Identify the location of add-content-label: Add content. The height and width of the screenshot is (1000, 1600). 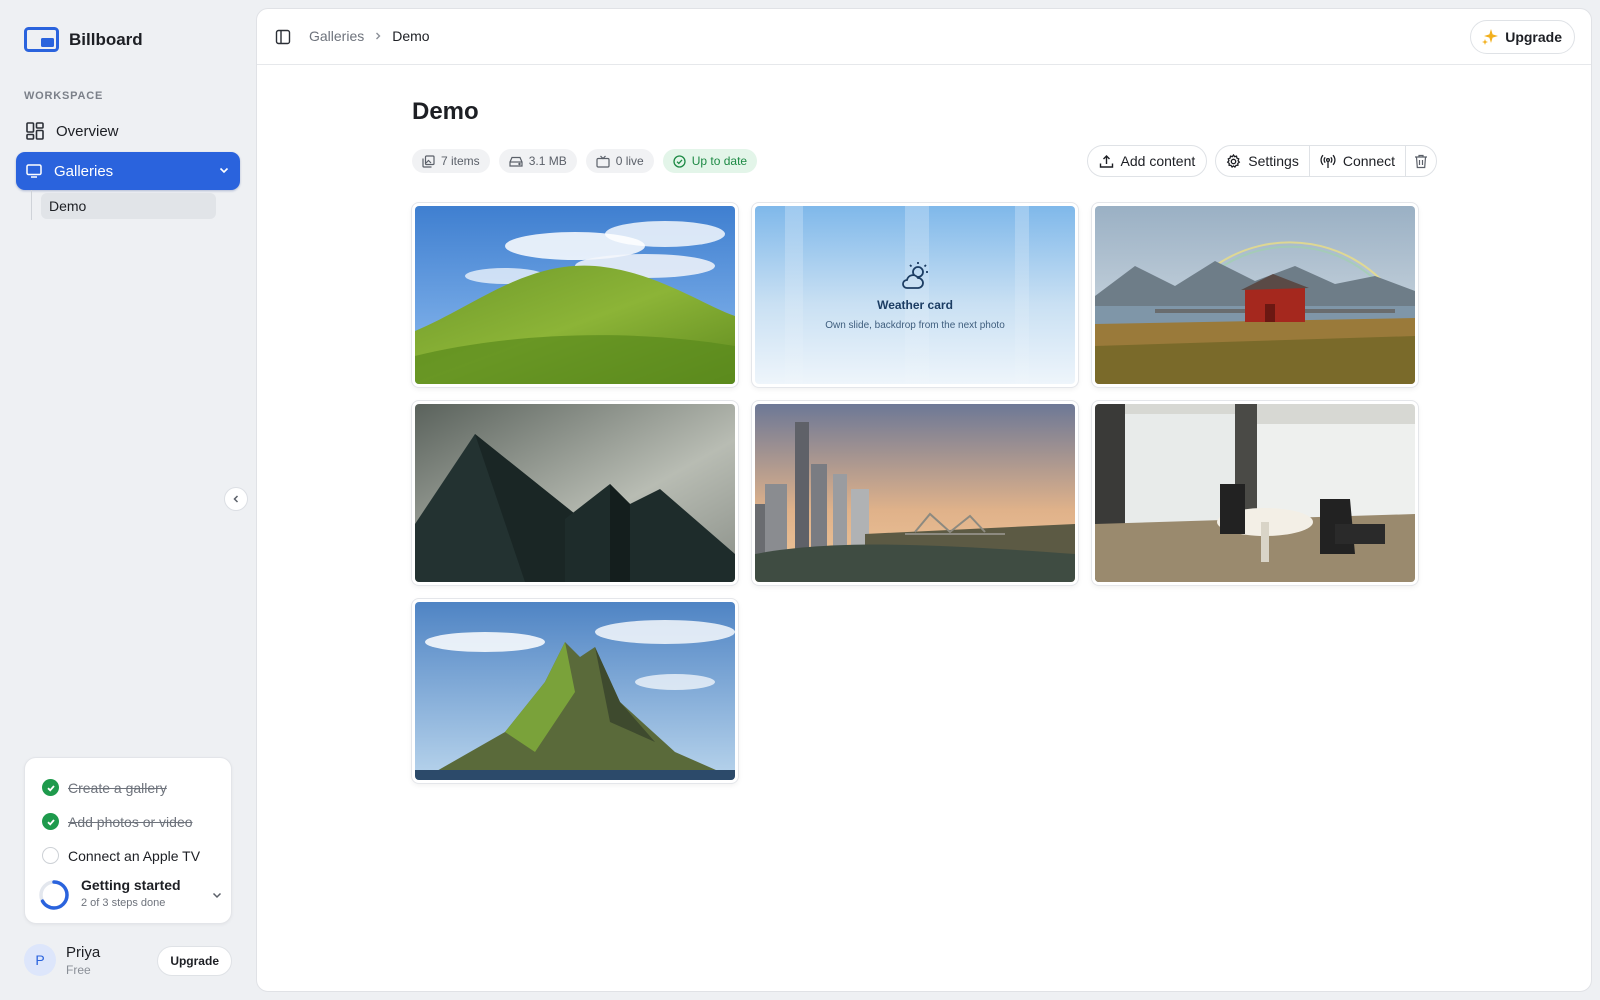
(1158, 161).